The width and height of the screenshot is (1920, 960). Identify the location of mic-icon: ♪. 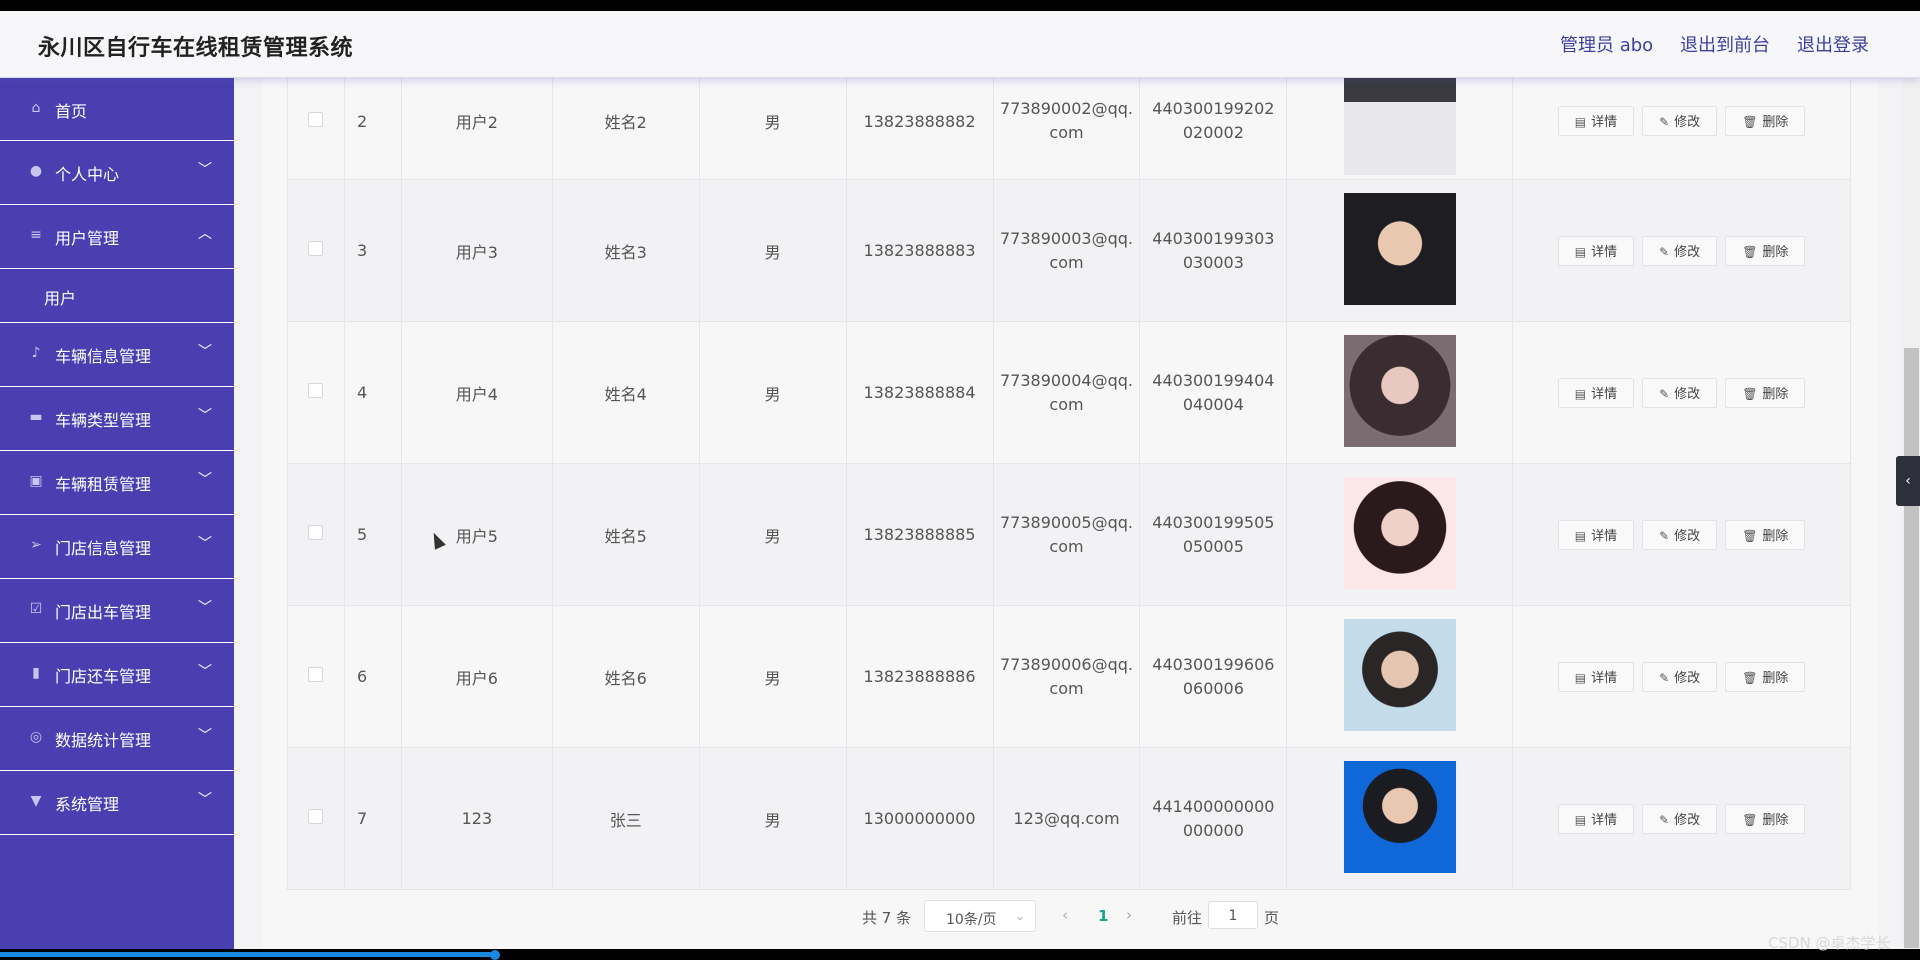
(36, 353).